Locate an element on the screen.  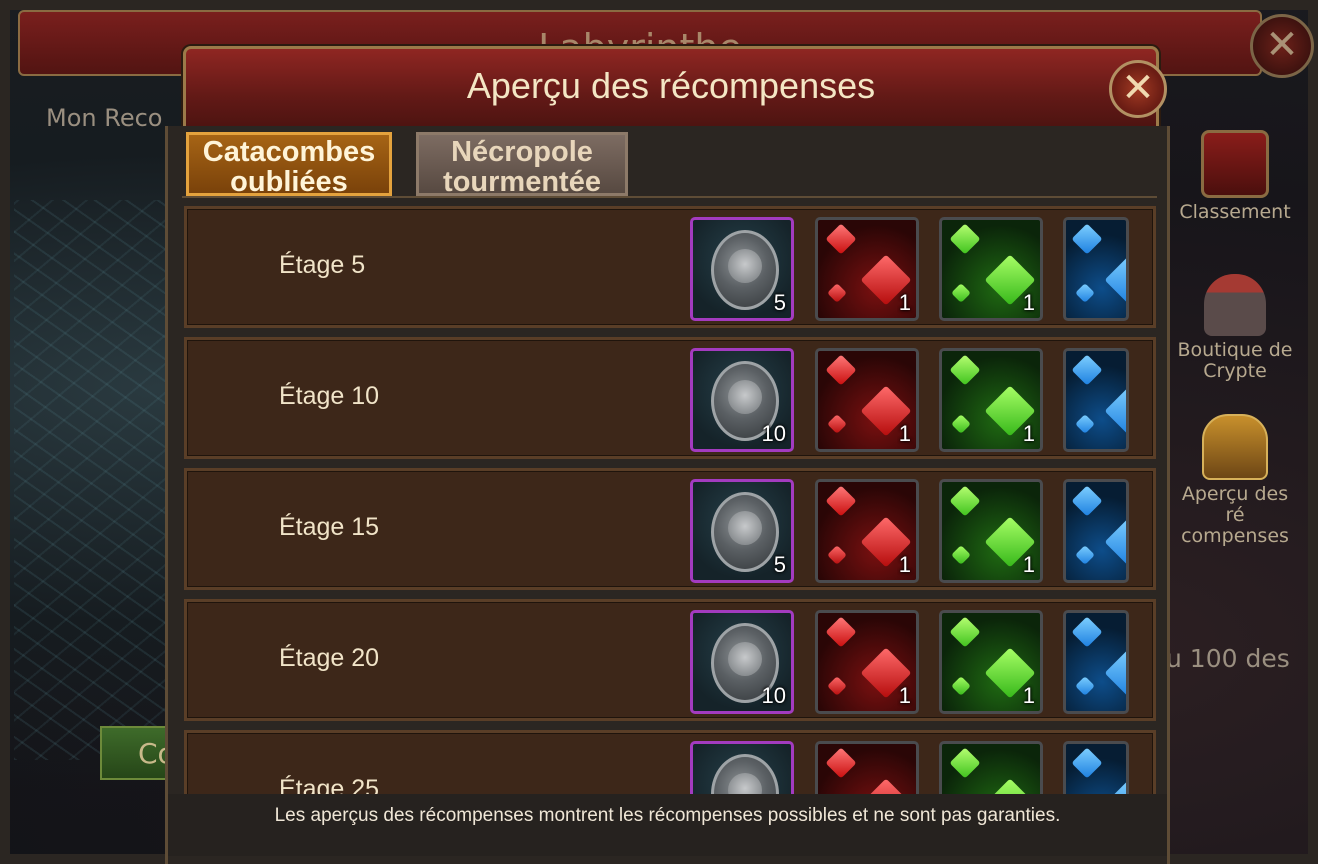
reward-preview-label: Aperçu des ré compenses is located at coordinates (1235, 515).